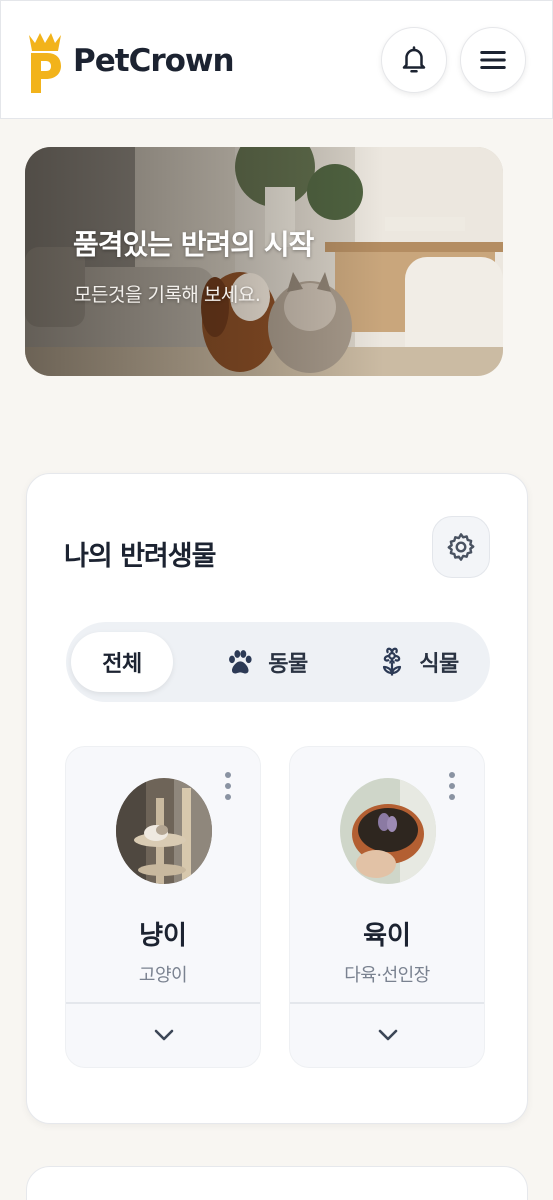  I want to click on hero-subtitle: 모든것을 기록해 보세요., so click(167, 295).